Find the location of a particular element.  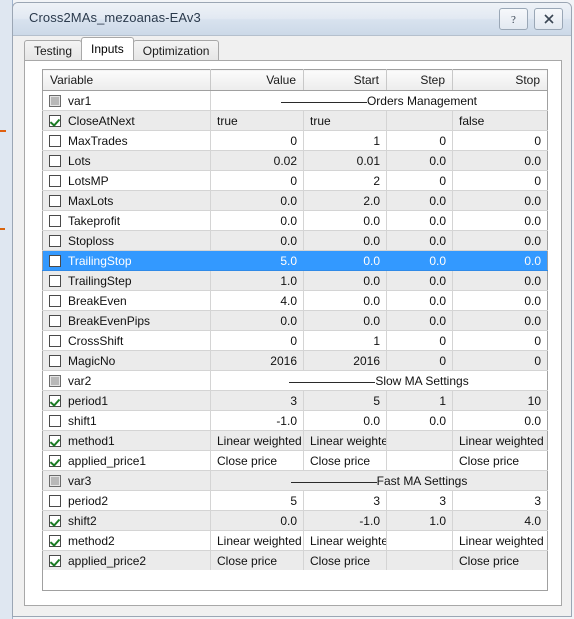

cell-variable: shift1 is located at coordinates (126, 420).